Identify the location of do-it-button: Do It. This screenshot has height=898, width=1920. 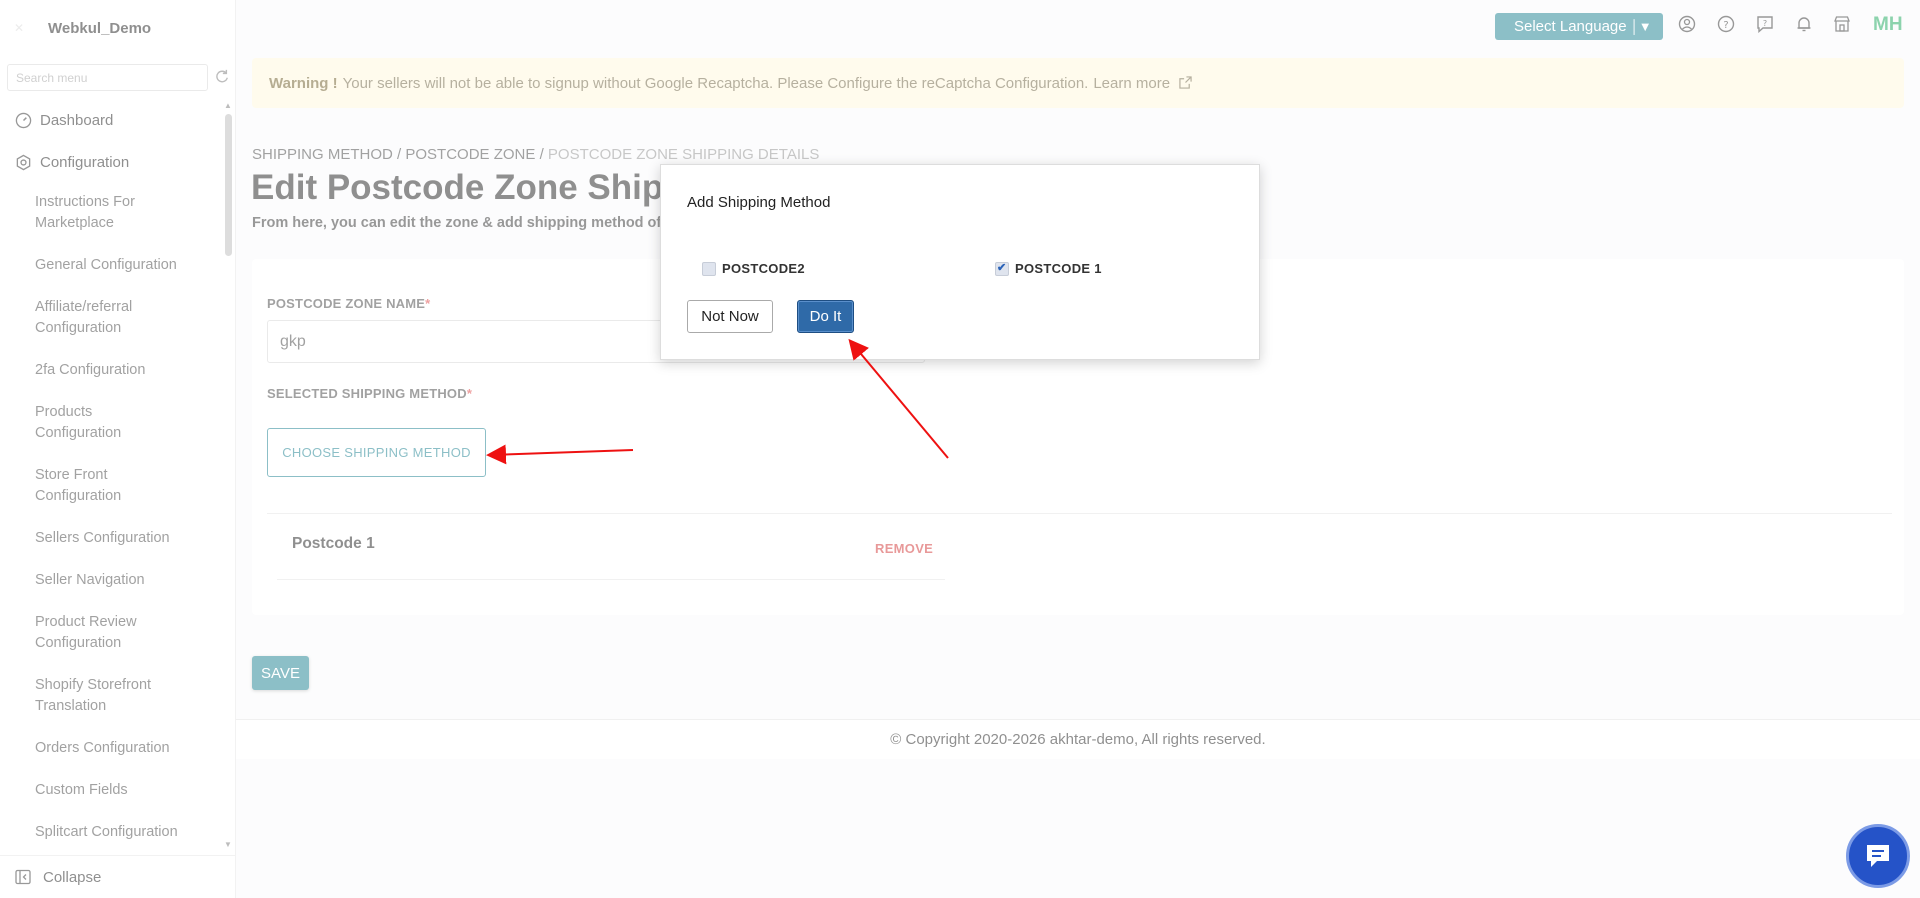
(825, 316).